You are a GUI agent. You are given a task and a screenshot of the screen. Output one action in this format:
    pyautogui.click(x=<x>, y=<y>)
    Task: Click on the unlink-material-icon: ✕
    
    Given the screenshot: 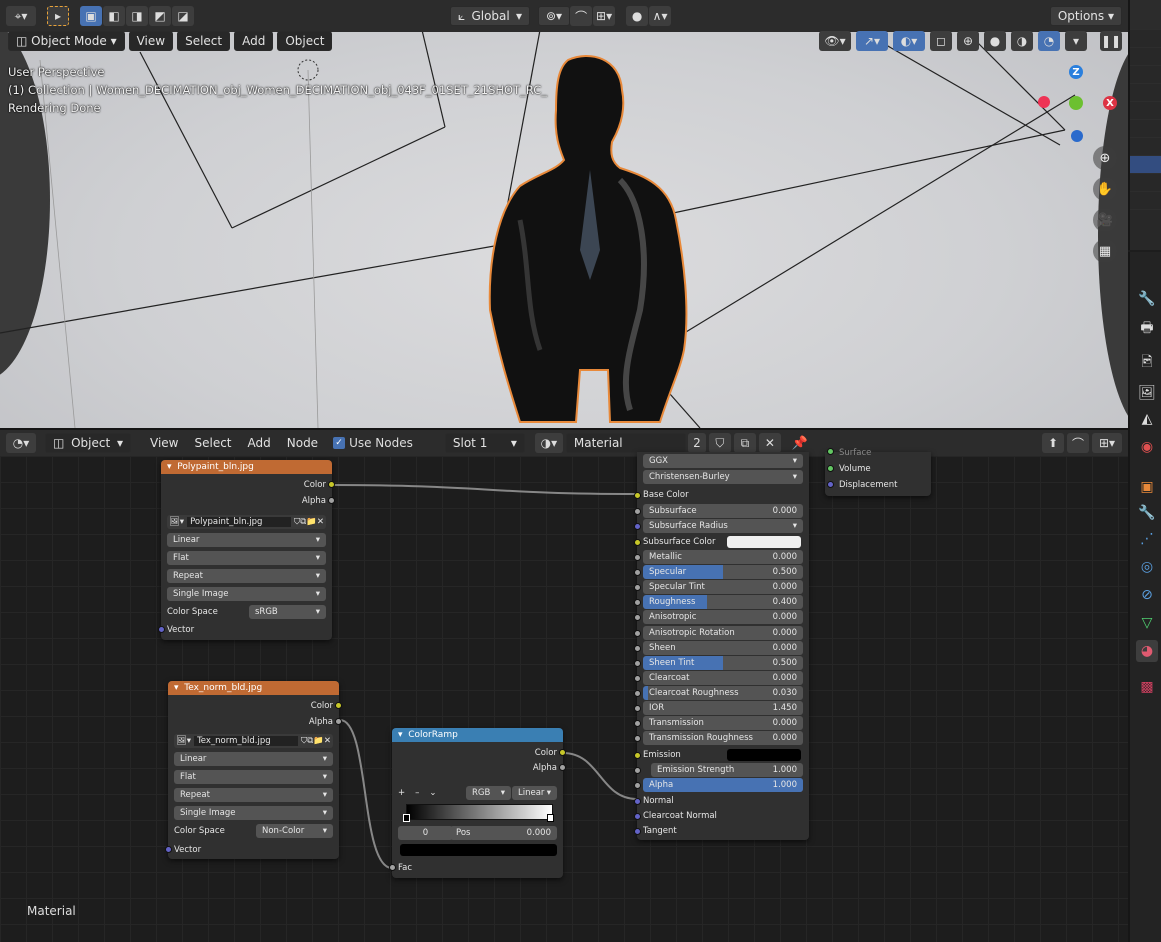 What is the action you would take?
    pyautogui.click(x=769, y=443)
    